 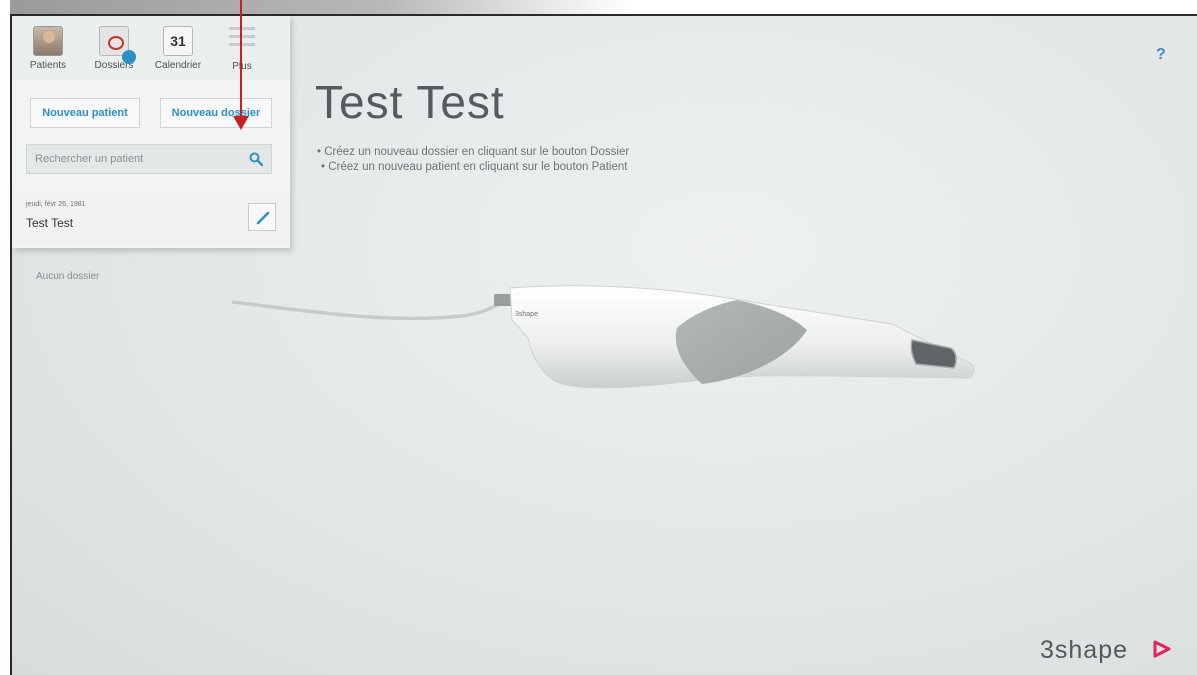 What do you see at coordinates (114, 50) in the screenshot?
I see `tab-dossiers: Dossiers` at bounding box center [114, 50].